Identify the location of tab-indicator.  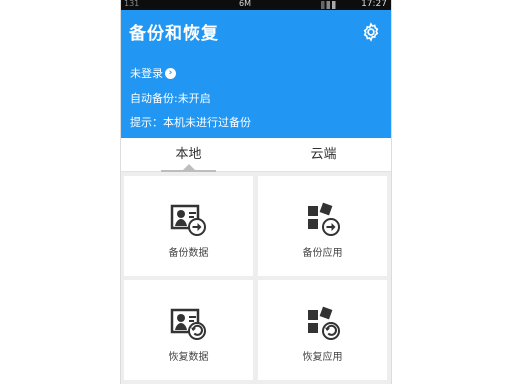
(188, 168).